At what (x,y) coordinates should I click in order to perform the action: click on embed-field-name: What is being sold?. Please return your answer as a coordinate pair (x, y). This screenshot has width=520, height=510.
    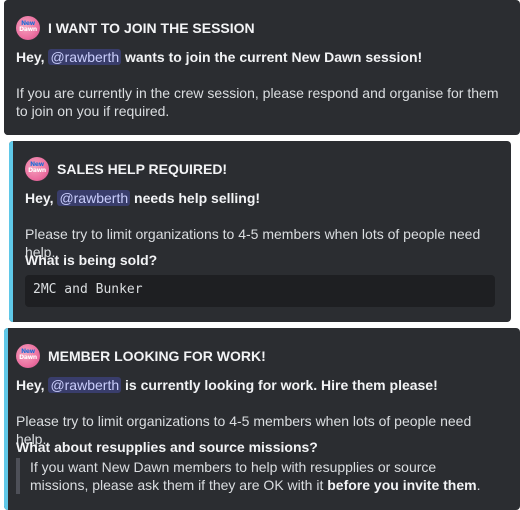
    Looking at the image, I should click on (91, 260).